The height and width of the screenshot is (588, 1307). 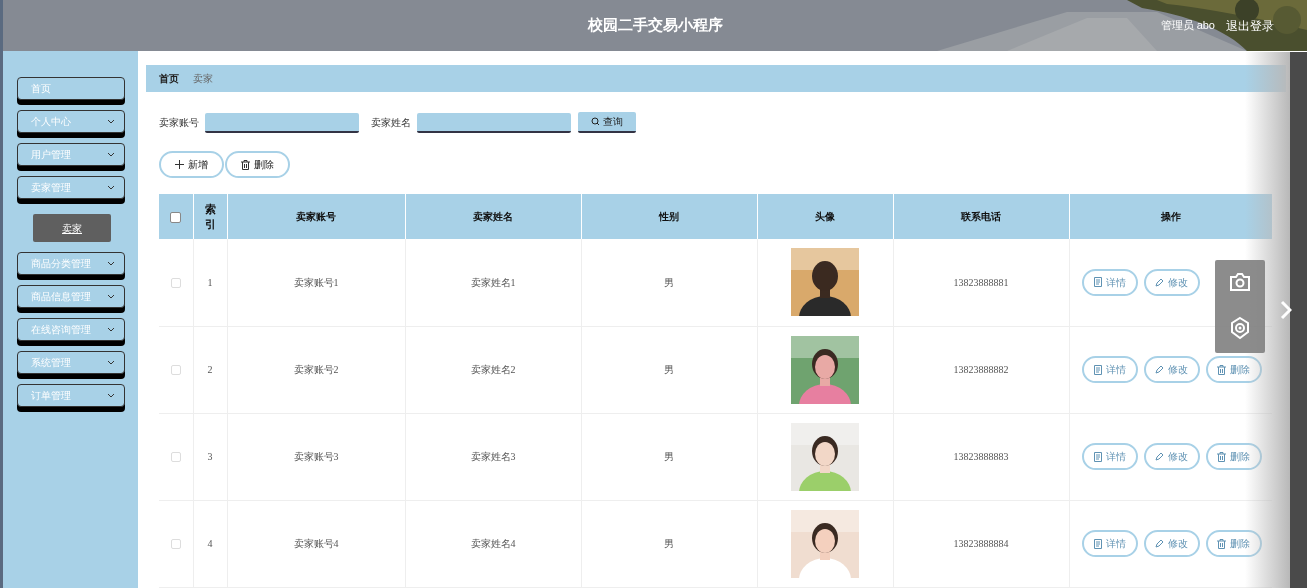 What do you see at coordinates (1240, 281) in the screenshot?
I see `camera-icon` at bounding box center [1240, 281].